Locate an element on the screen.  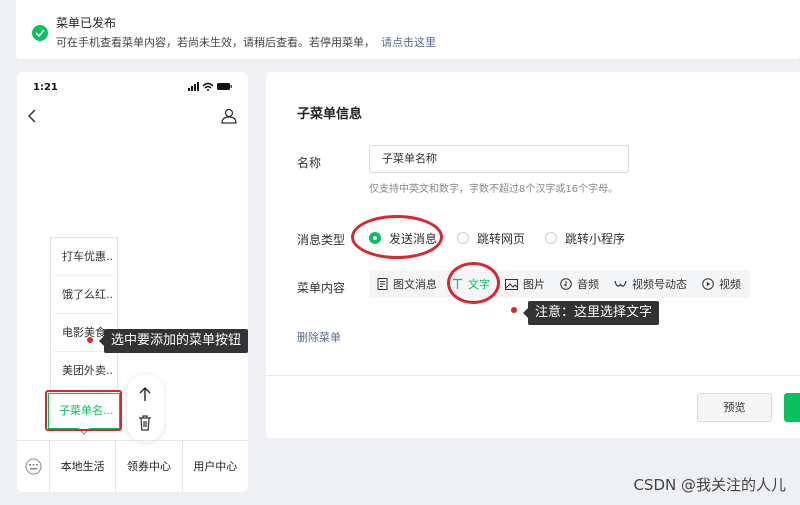
content-tab-audio: 音频 is located at coordinates (579, 284).